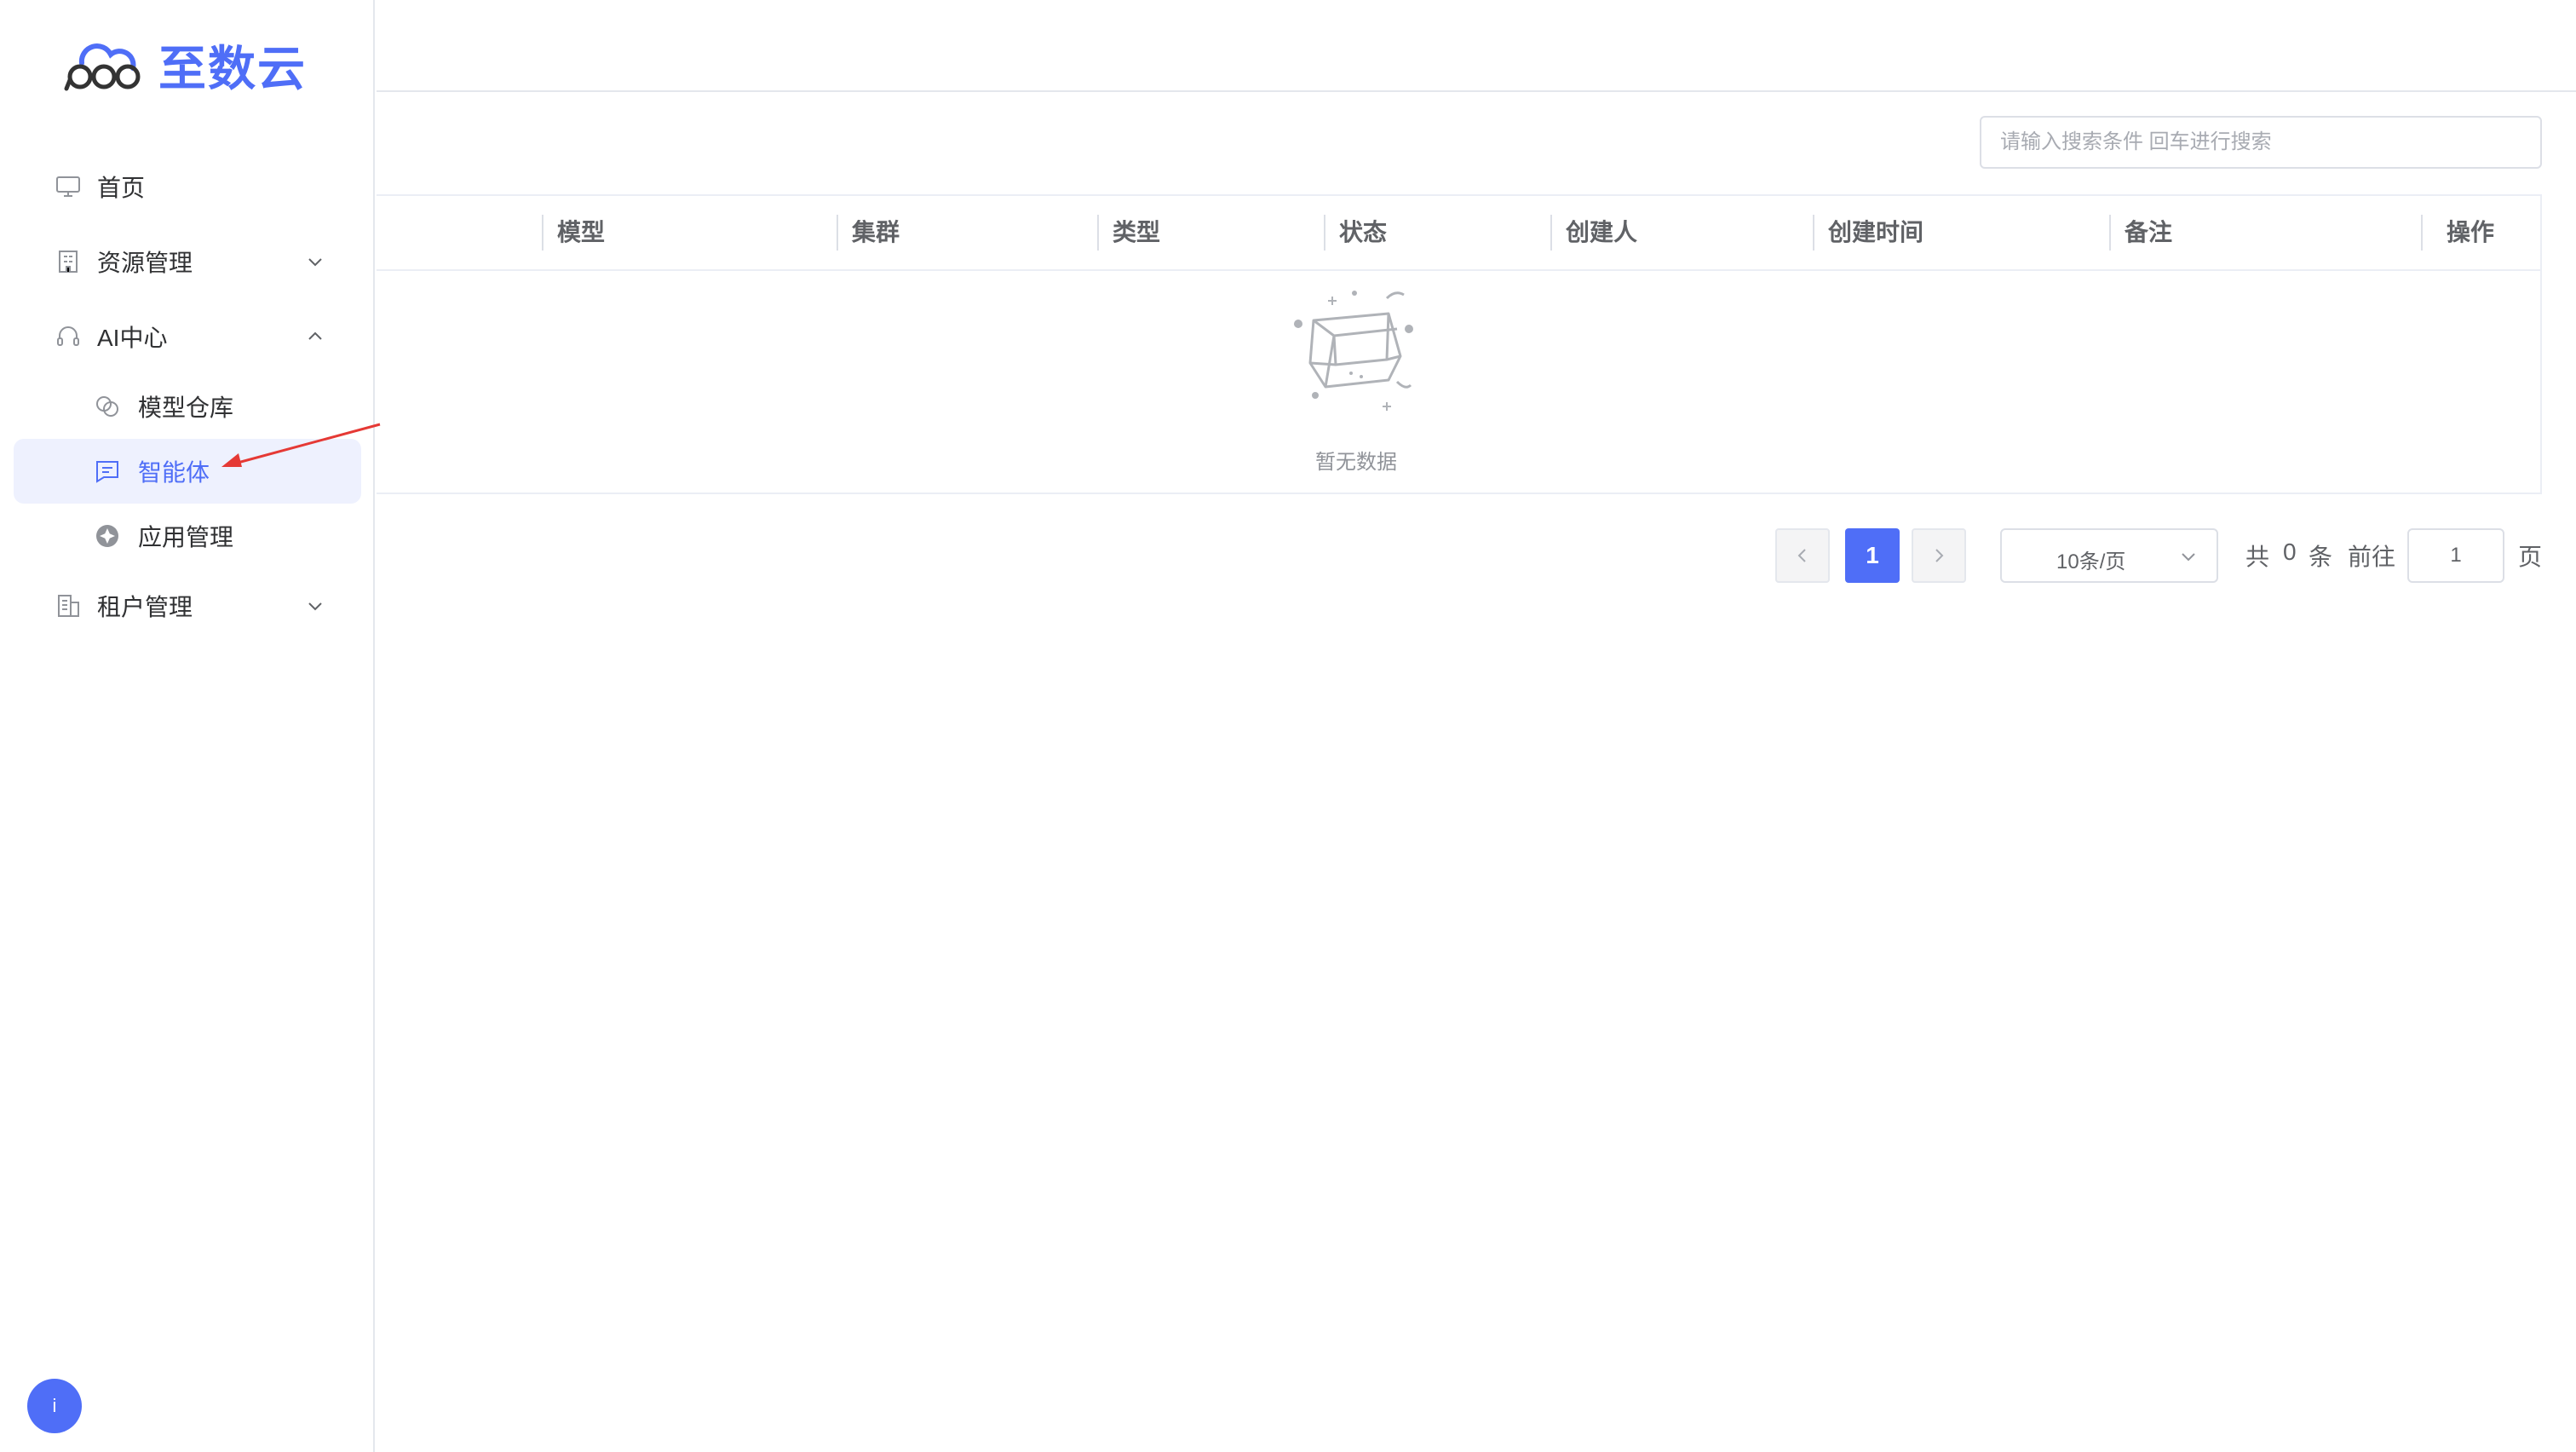 Image resolution: width=2576 pixels, height=1452 pixels. I want to click on table-header: 模型 集群 类型 状态 创建人 创建时间 备注 操作, so click(1459, 233).